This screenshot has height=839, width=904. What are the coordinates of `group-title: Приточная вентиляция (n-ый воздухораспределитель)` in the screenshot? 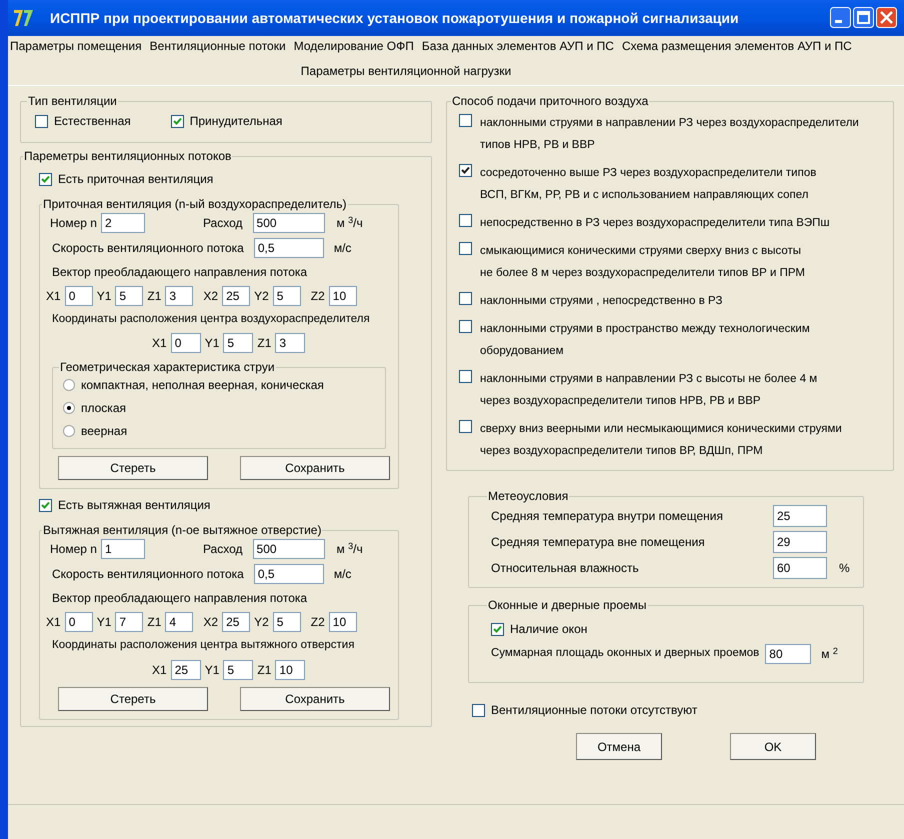 It's located at (195, 204).